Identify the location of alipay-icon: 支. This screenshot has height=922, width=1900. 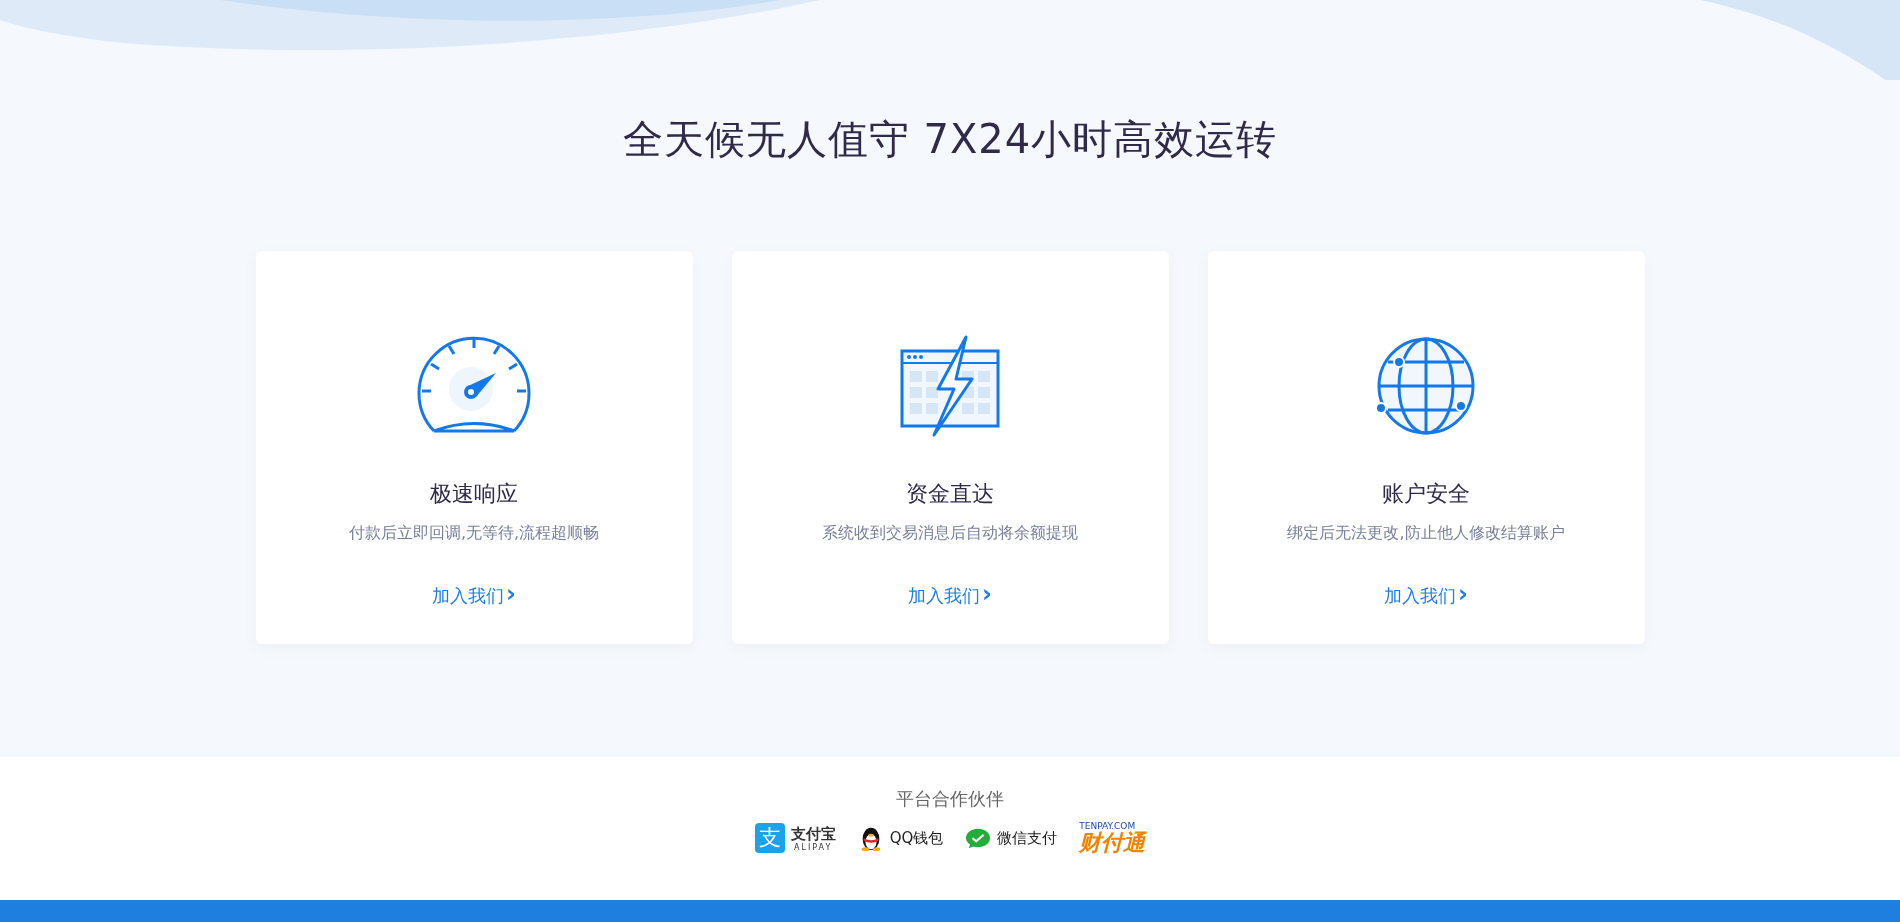
(769, 838).